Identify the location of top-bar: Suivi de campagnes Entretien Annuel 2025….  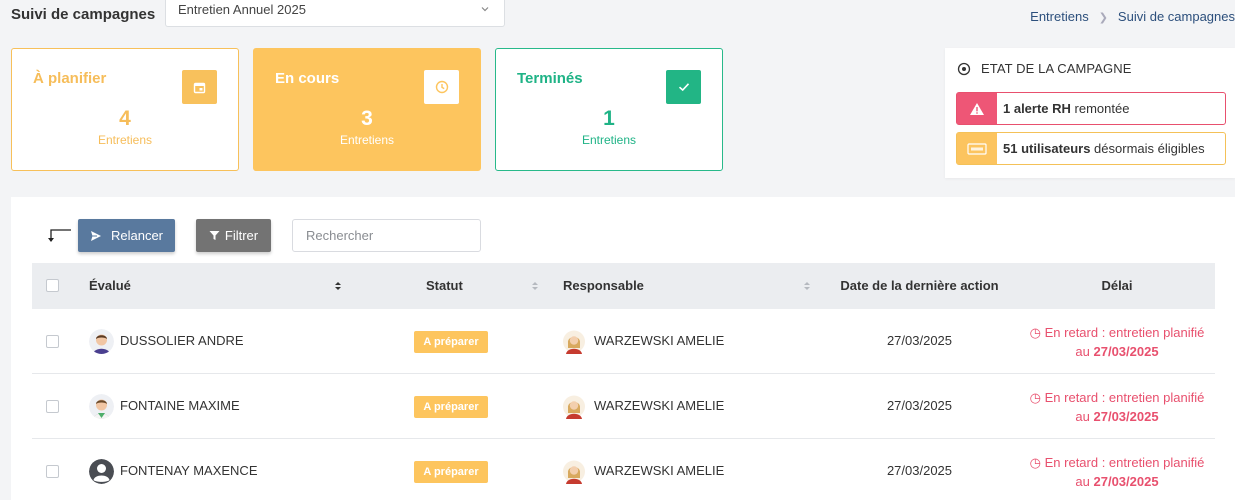
(617, 16).